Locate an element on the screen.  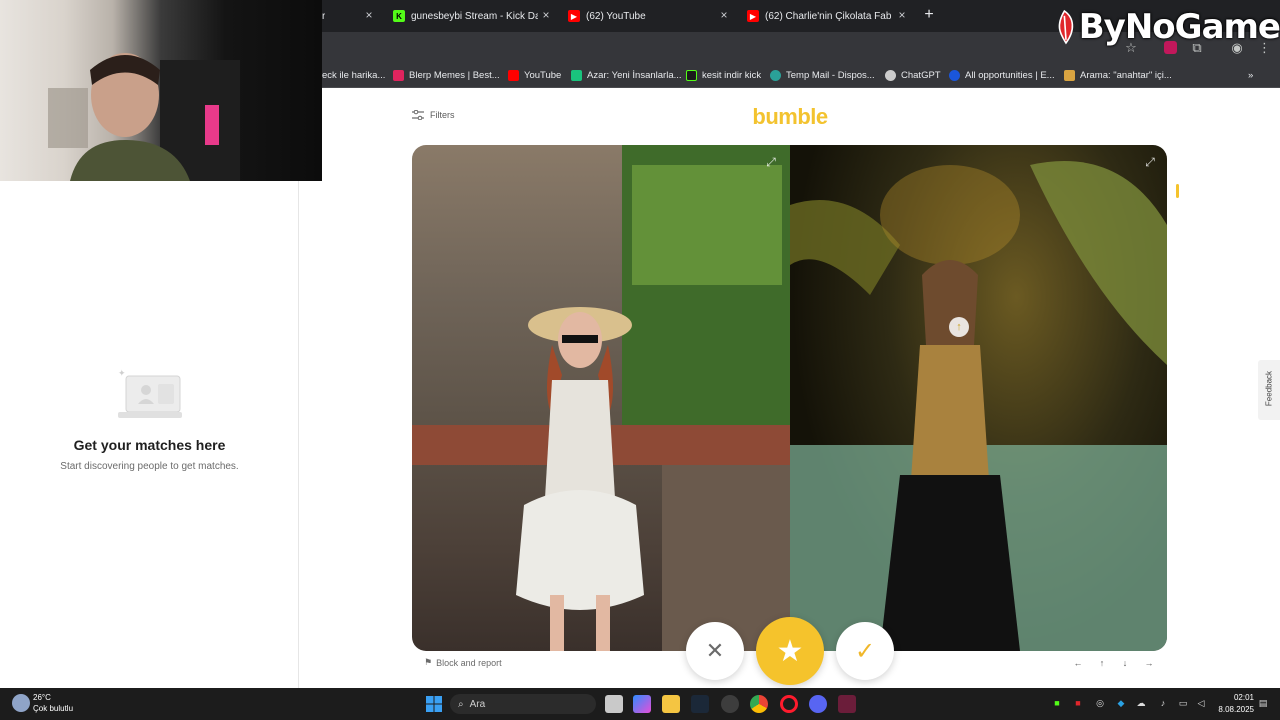
chatgpt-icon is located at coordinates (890, 75).